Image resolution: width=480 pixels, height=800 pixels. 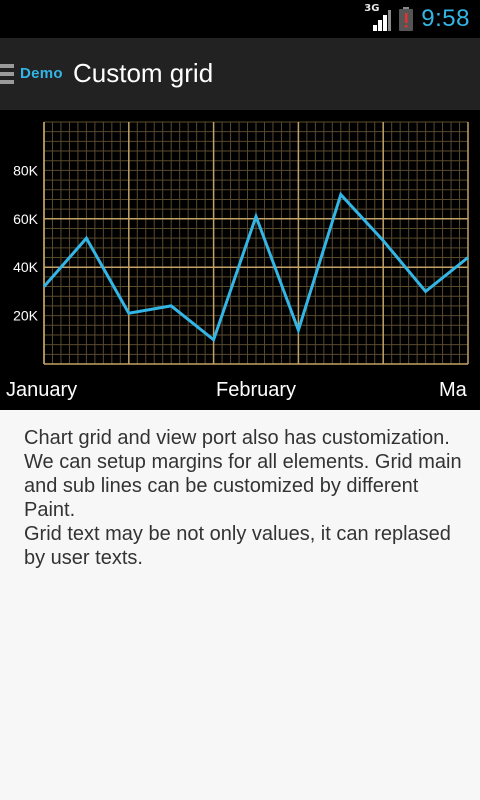 I want to click on action-bar: Demo Custom grid, so click(x=240, y=74).